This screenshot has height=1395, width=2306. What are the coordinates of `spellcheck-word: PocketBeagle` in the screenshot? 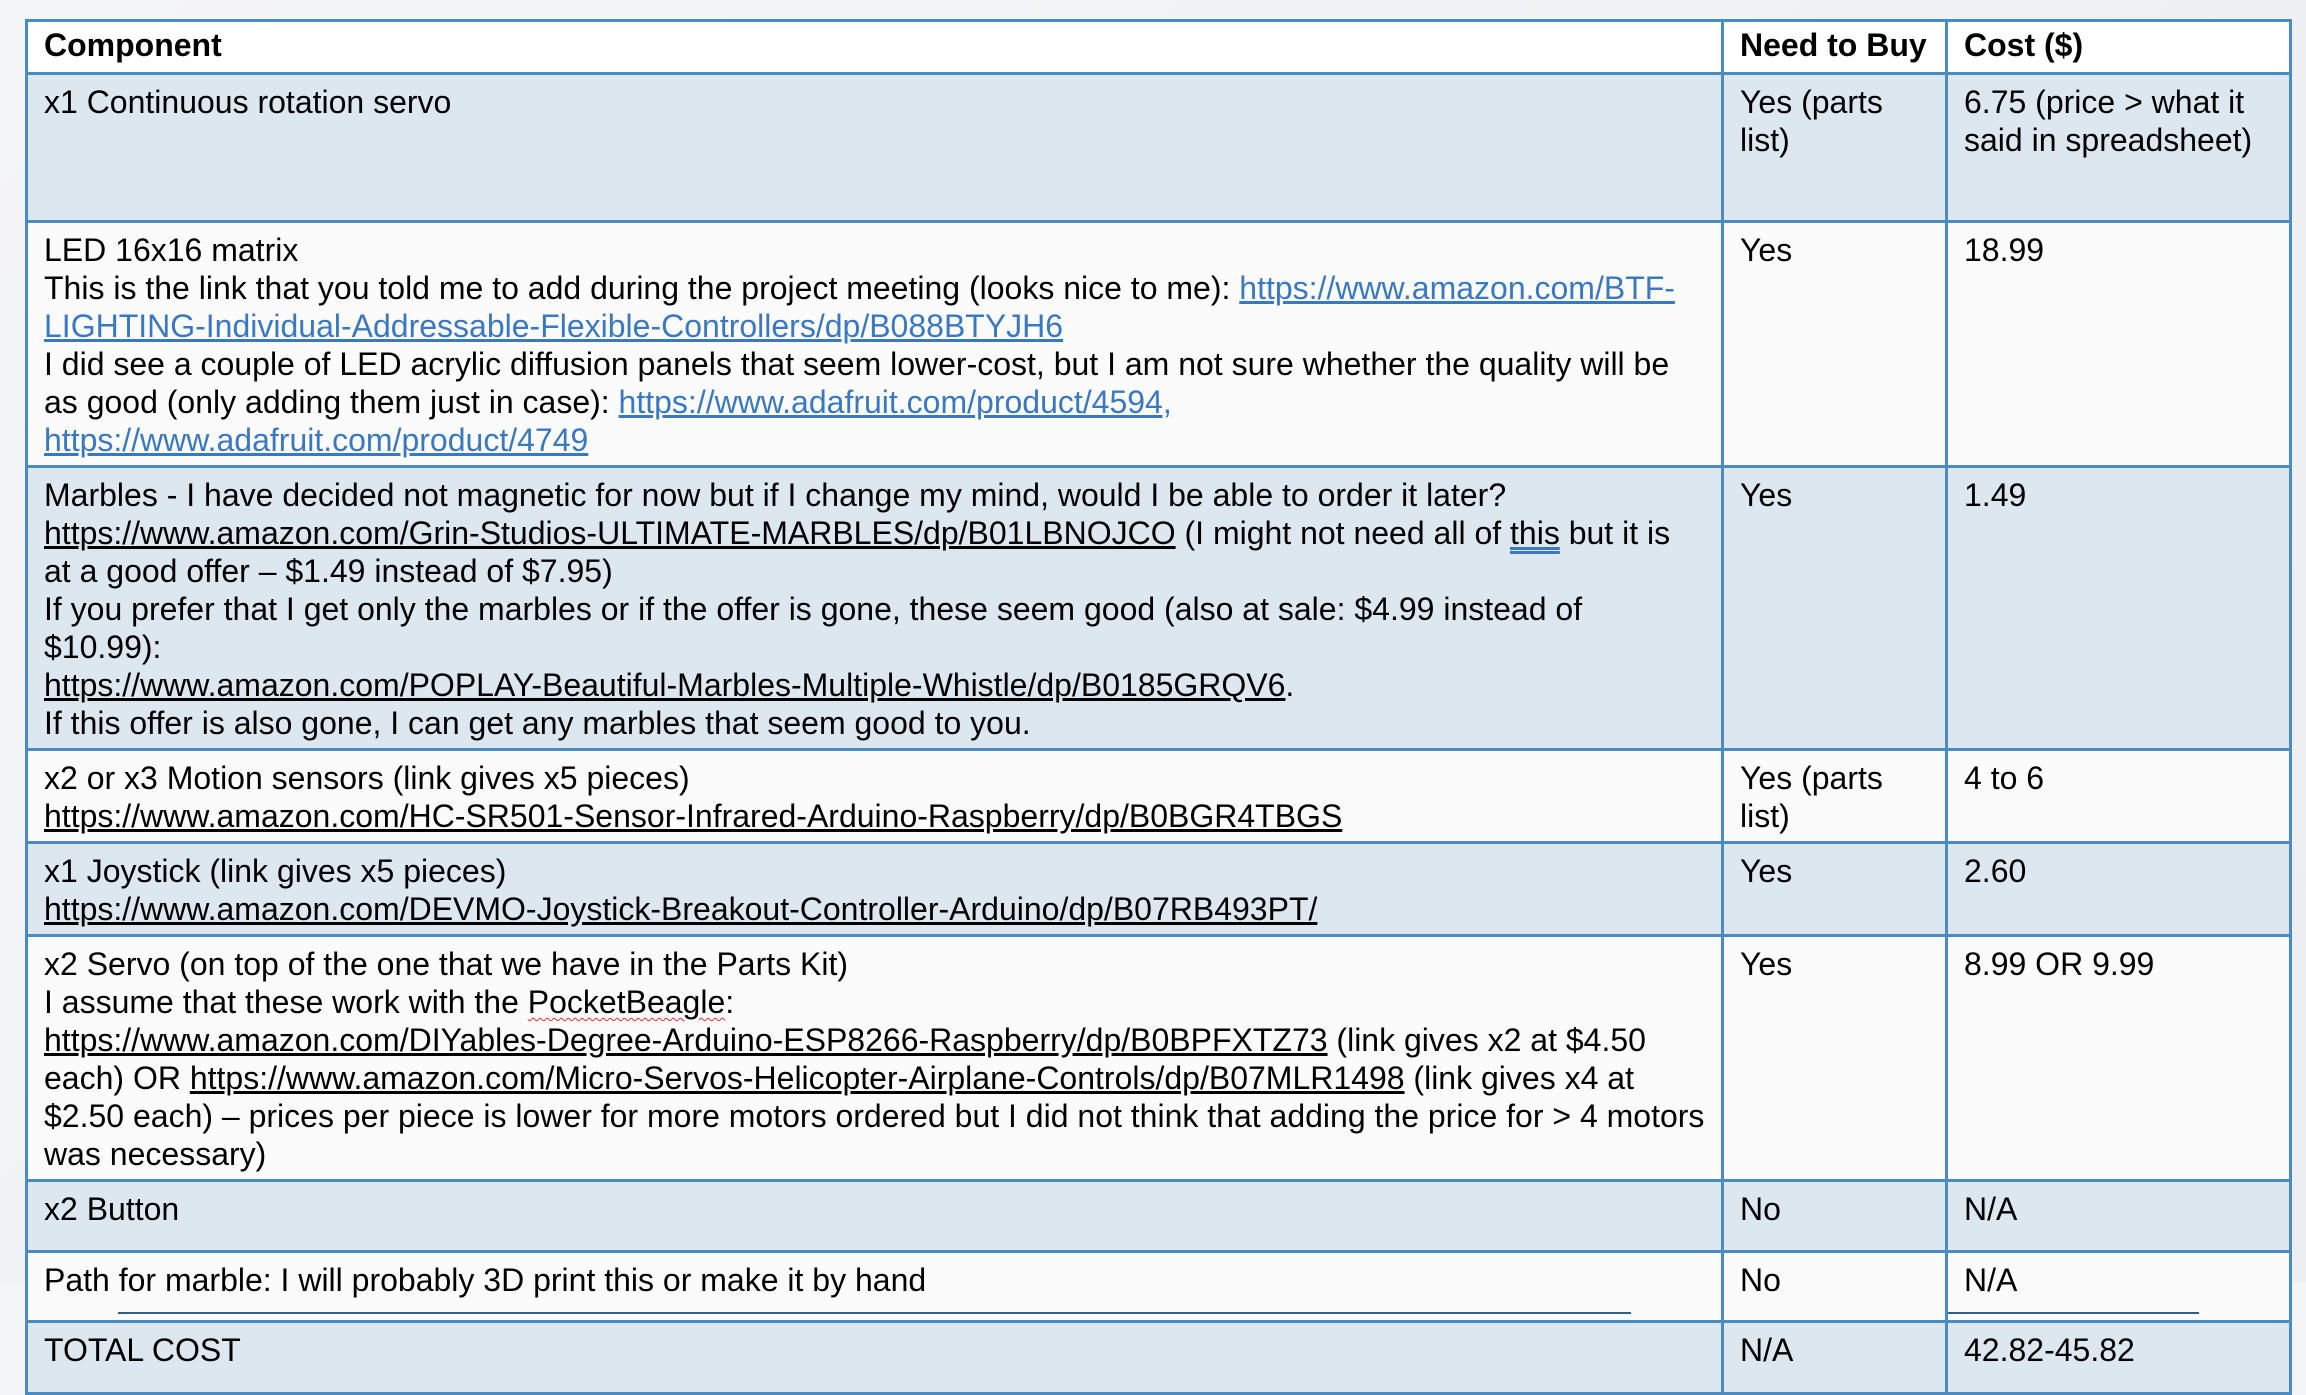 It's located at (626, 1002).